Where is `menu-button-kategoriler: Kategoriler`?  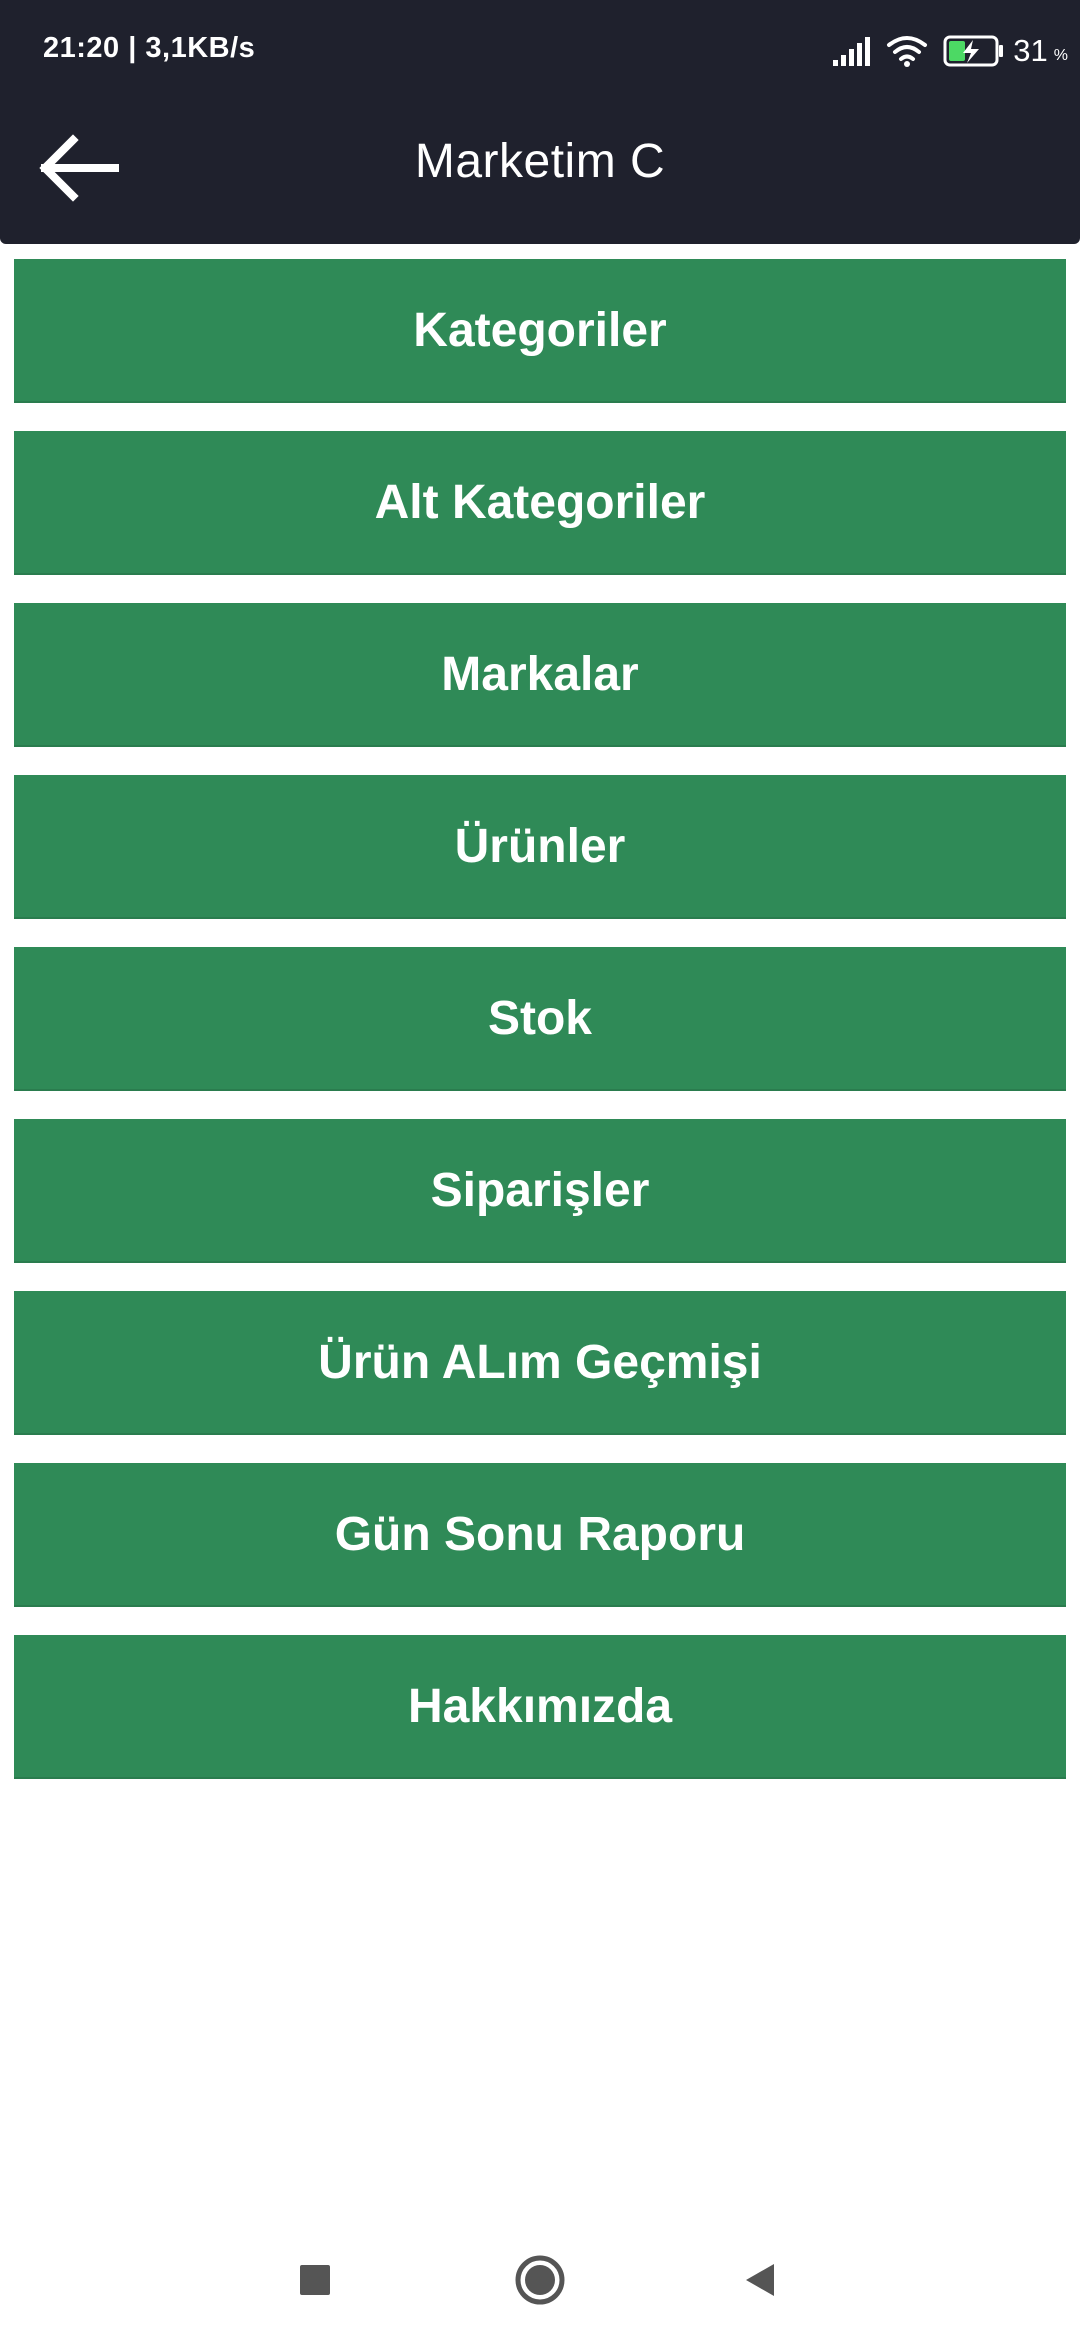 menu-button-kategoriler: Kategoriler is located at coordinates (540, 331).